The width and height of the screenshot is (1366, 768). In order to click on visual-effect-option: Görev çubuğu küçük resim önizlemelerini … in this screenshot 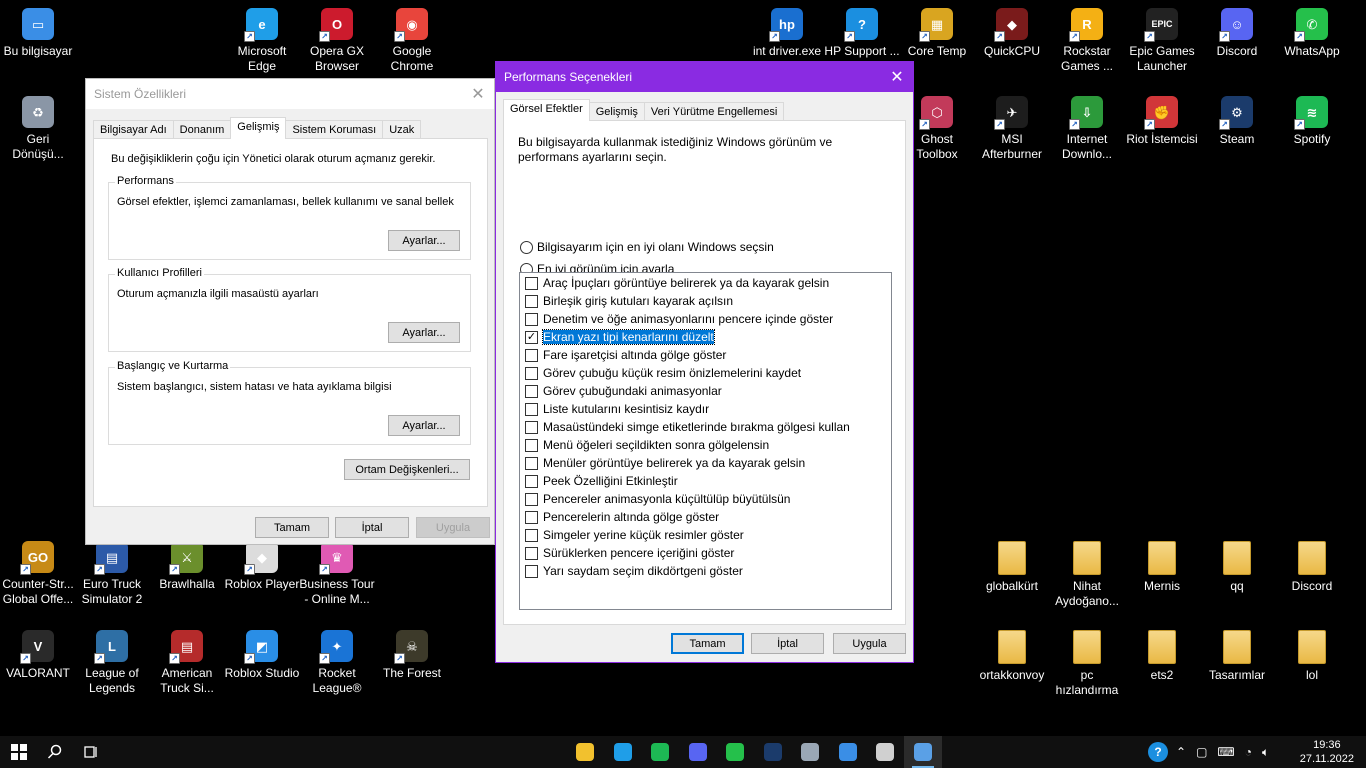, I will do `click(663, 373)`.